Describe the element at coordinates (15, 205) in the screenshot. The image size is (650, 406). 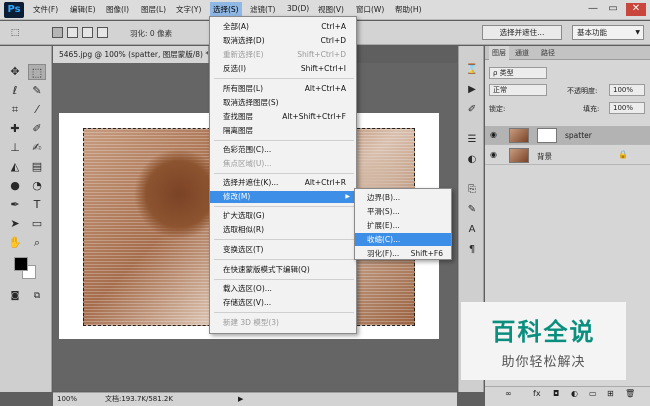
I see `pen-tool-icon: ✒` at that location.